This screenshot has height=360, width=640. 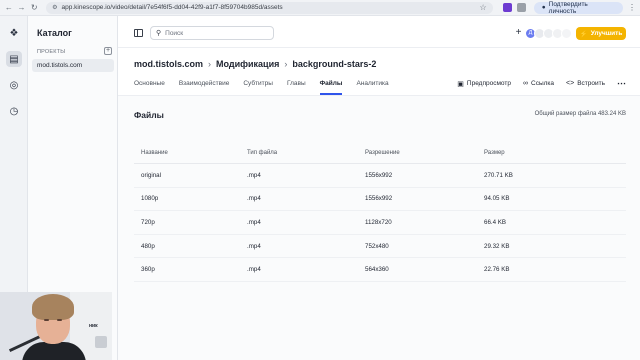 I want to click on column-resolution: Разрешение, so click(x=382, y=152).